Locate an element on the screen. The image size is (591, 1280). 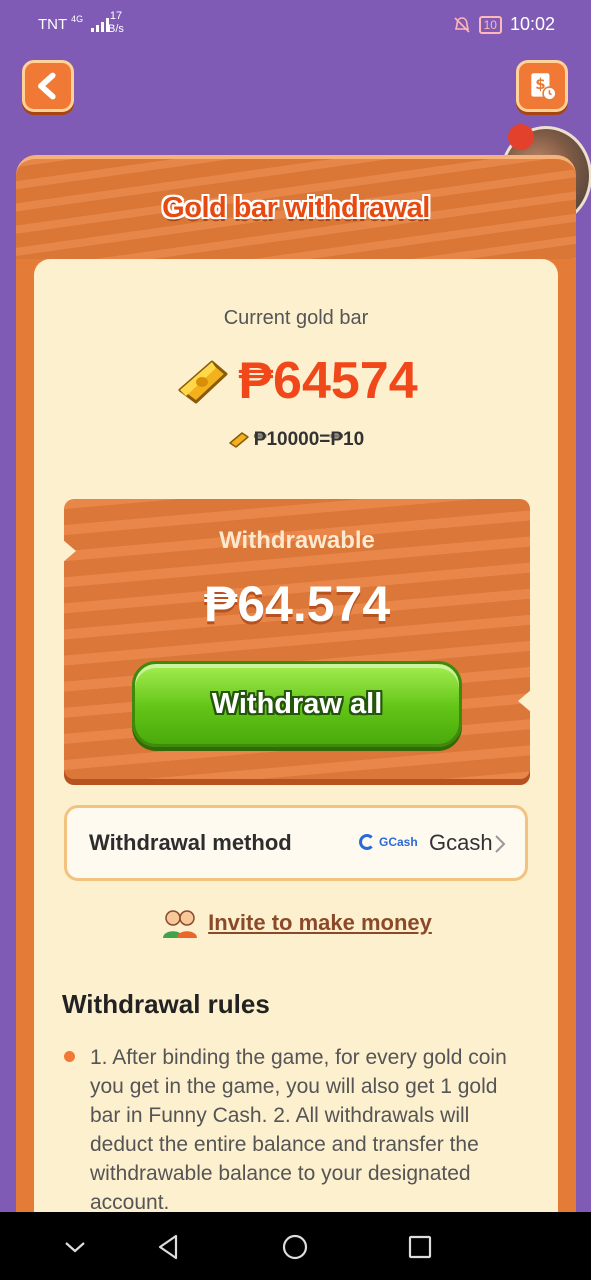
status-bar: TNT 4G 17 B/s 10 10:02 is located at coordinates (295, 25).